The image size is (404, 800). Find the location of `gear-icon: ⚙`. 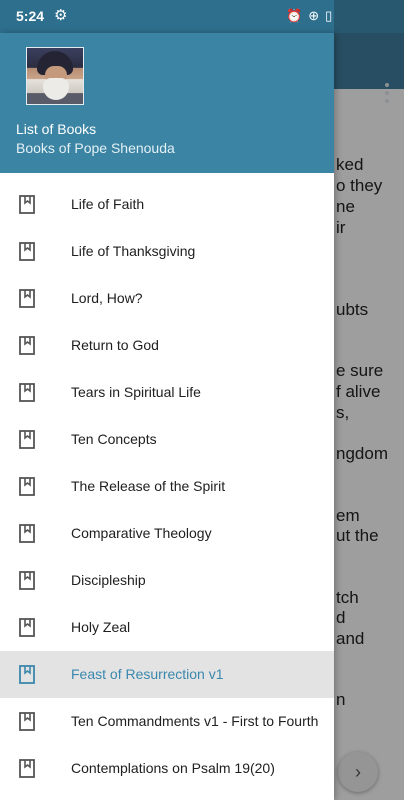

gear-icon: ⚙ is located at coordinates (61, 15).